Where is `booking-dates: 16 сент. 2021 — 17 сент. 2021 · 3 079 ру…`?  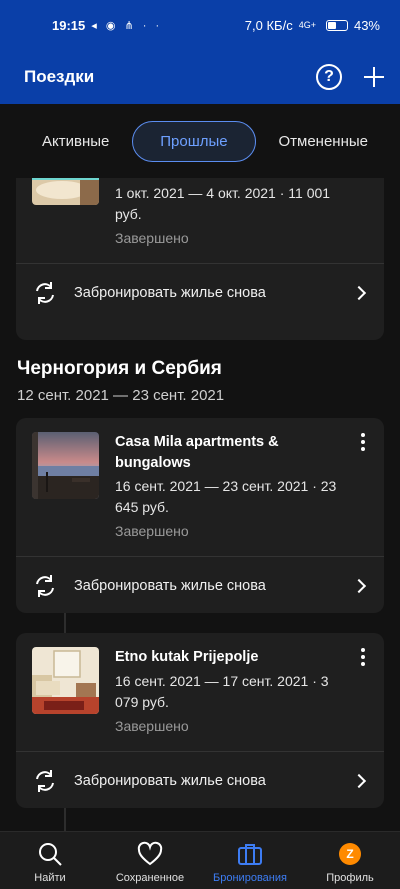 booking-dates: 16 сент. 2021 — 17 сент. 2021 · 3 079 ру… is located at coordinates (222, 691).